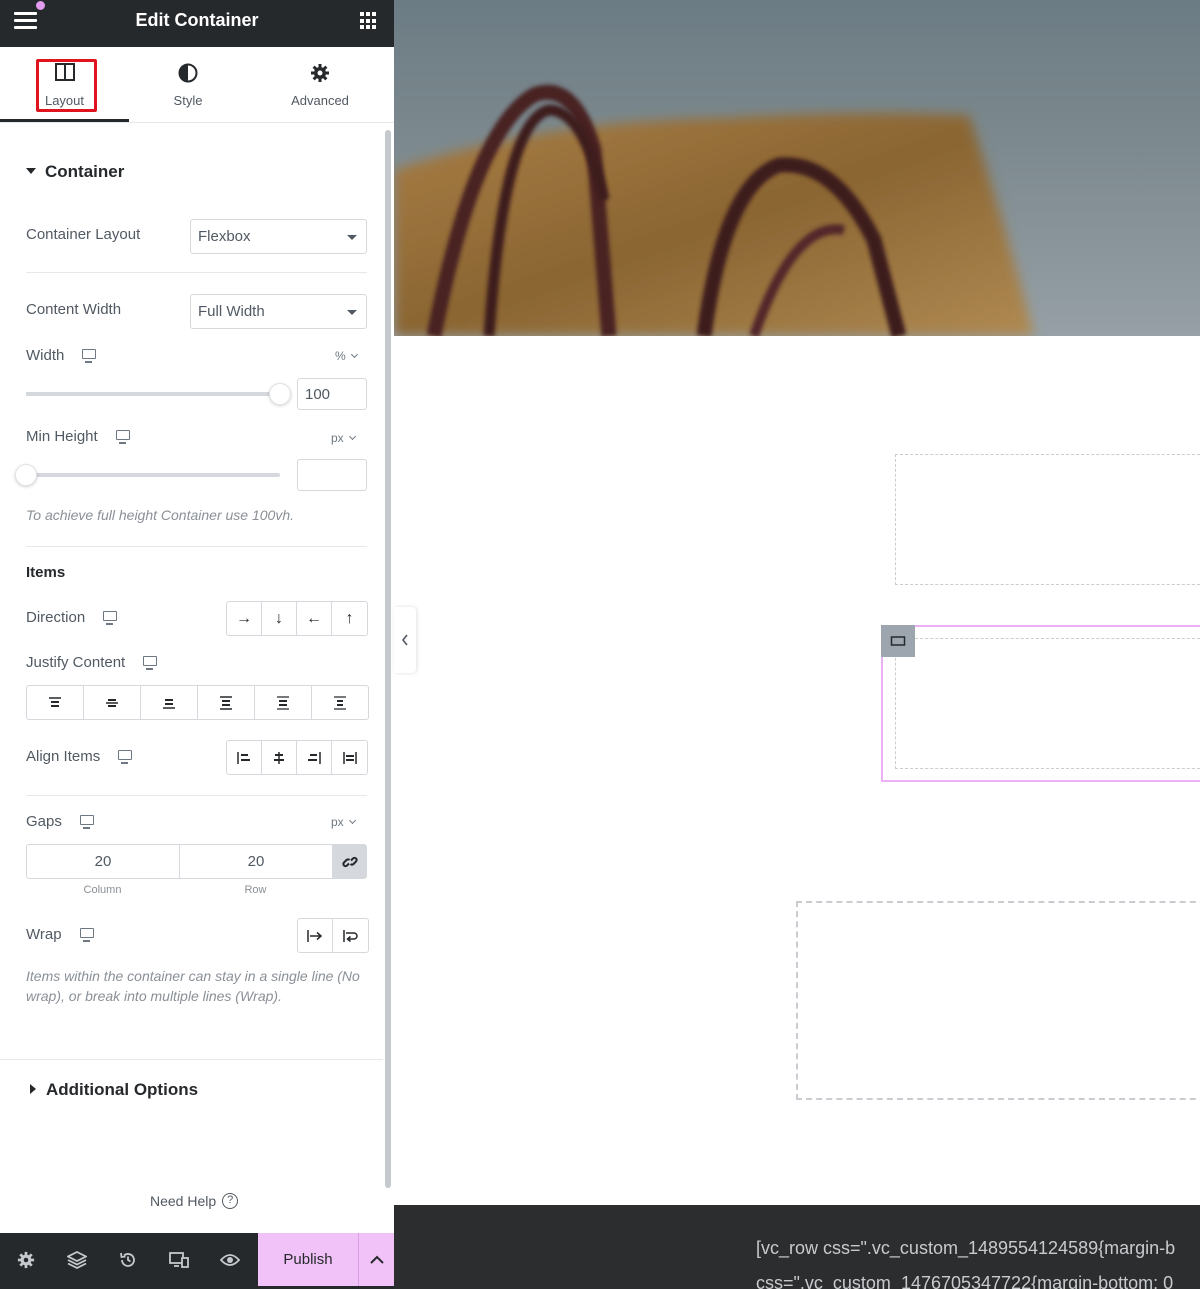 This screenshot has width=1200, height=1289. What do you see at coordinates (55, 702) in the screenshot?
I see `justify-start-button` at bounding box center [55, 702].